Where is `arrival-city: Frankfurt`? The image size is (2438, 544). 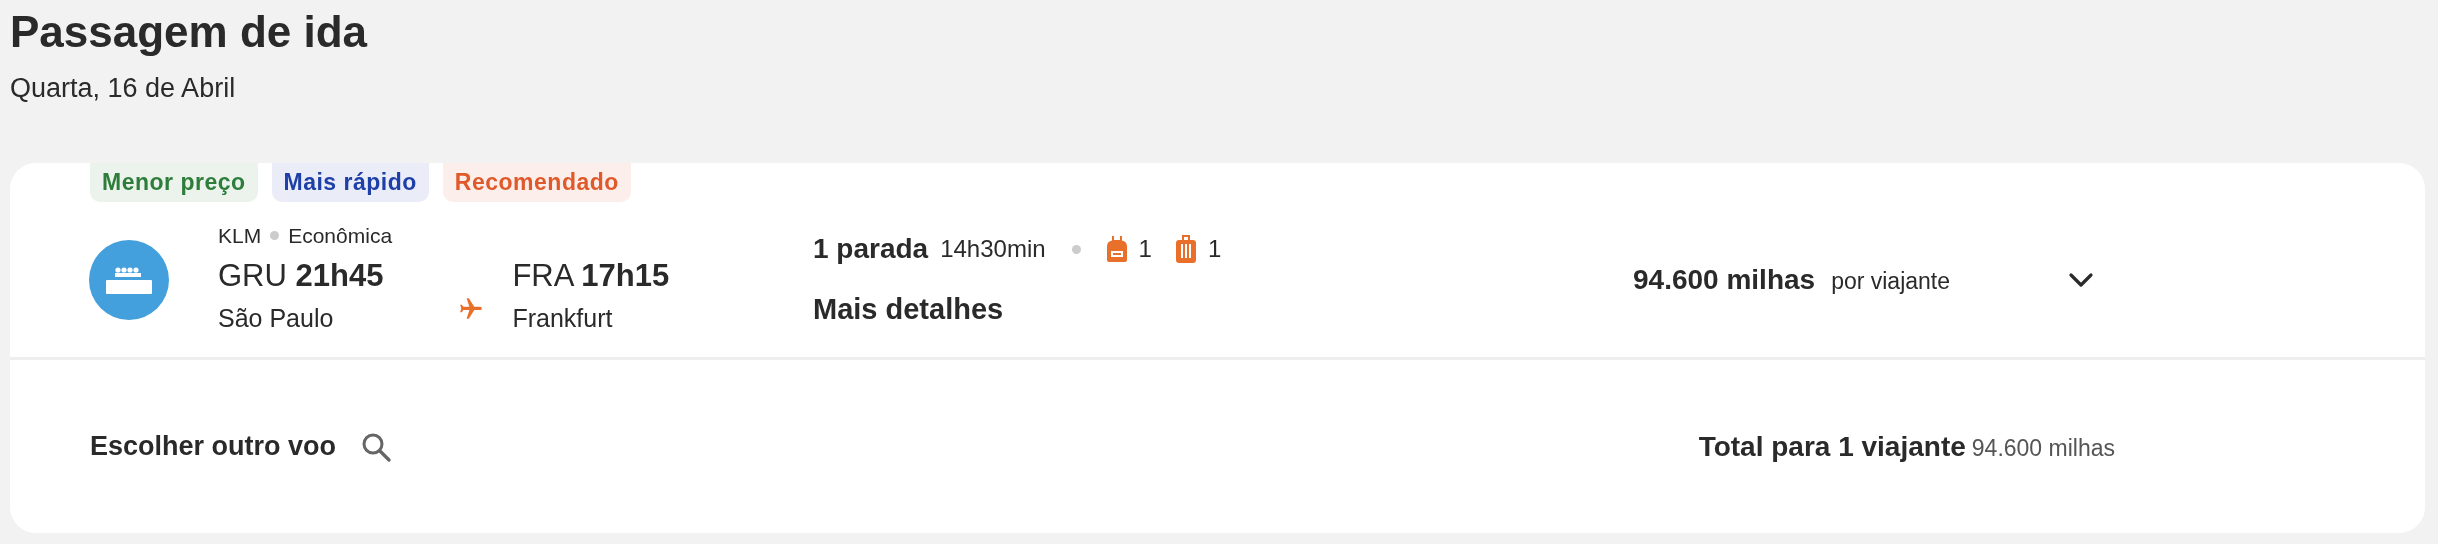 arrival-city: Frankfurt is located at coordinates (563, 318).